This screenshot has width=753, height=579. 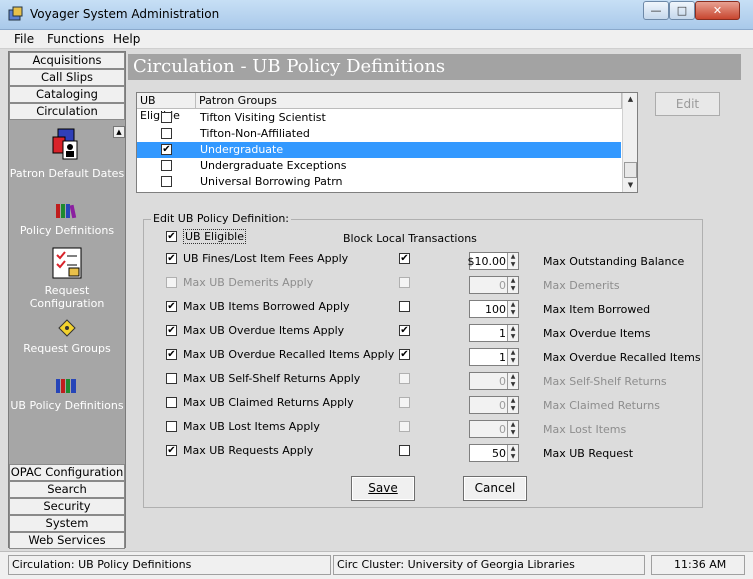 What do you see at coordinates (67, 111) in the screenshot?
I see `nav-circulation: Circulation` at bounding box center [67, 111].